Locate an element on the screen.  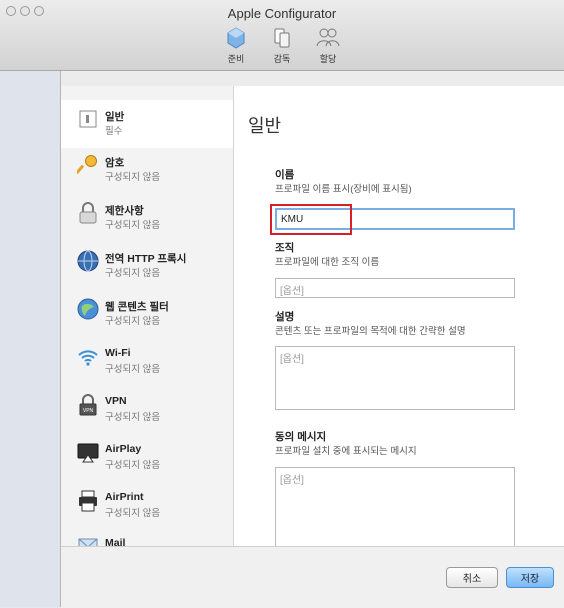
organization-description: 프로파일에 대한 조직 이름 is located at coordinates (327, 262).